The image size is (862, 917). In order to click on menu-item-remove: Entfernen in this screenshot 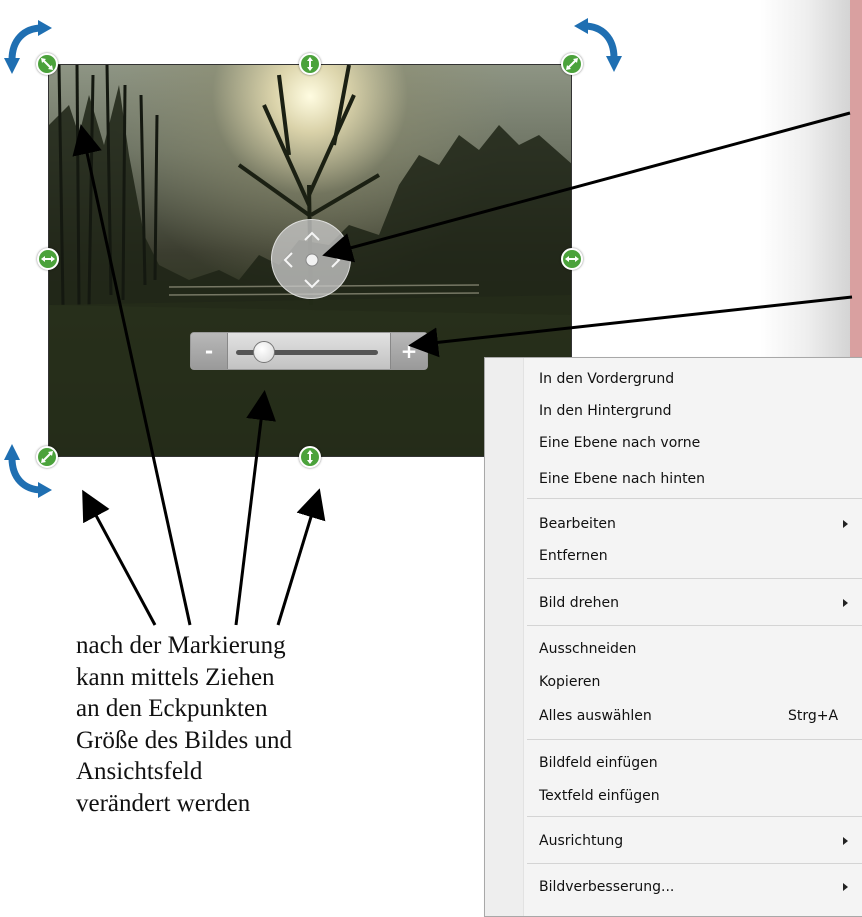, I will do `click(573, 556)`.